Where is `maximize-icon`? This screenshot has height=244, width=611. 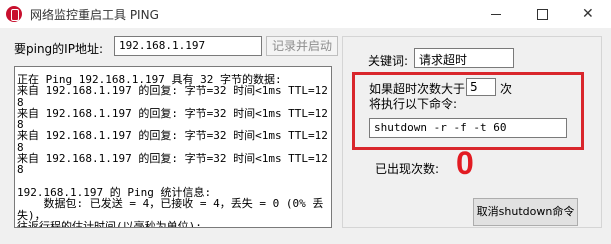 maximize-icon is located at coordinates (542, 14).